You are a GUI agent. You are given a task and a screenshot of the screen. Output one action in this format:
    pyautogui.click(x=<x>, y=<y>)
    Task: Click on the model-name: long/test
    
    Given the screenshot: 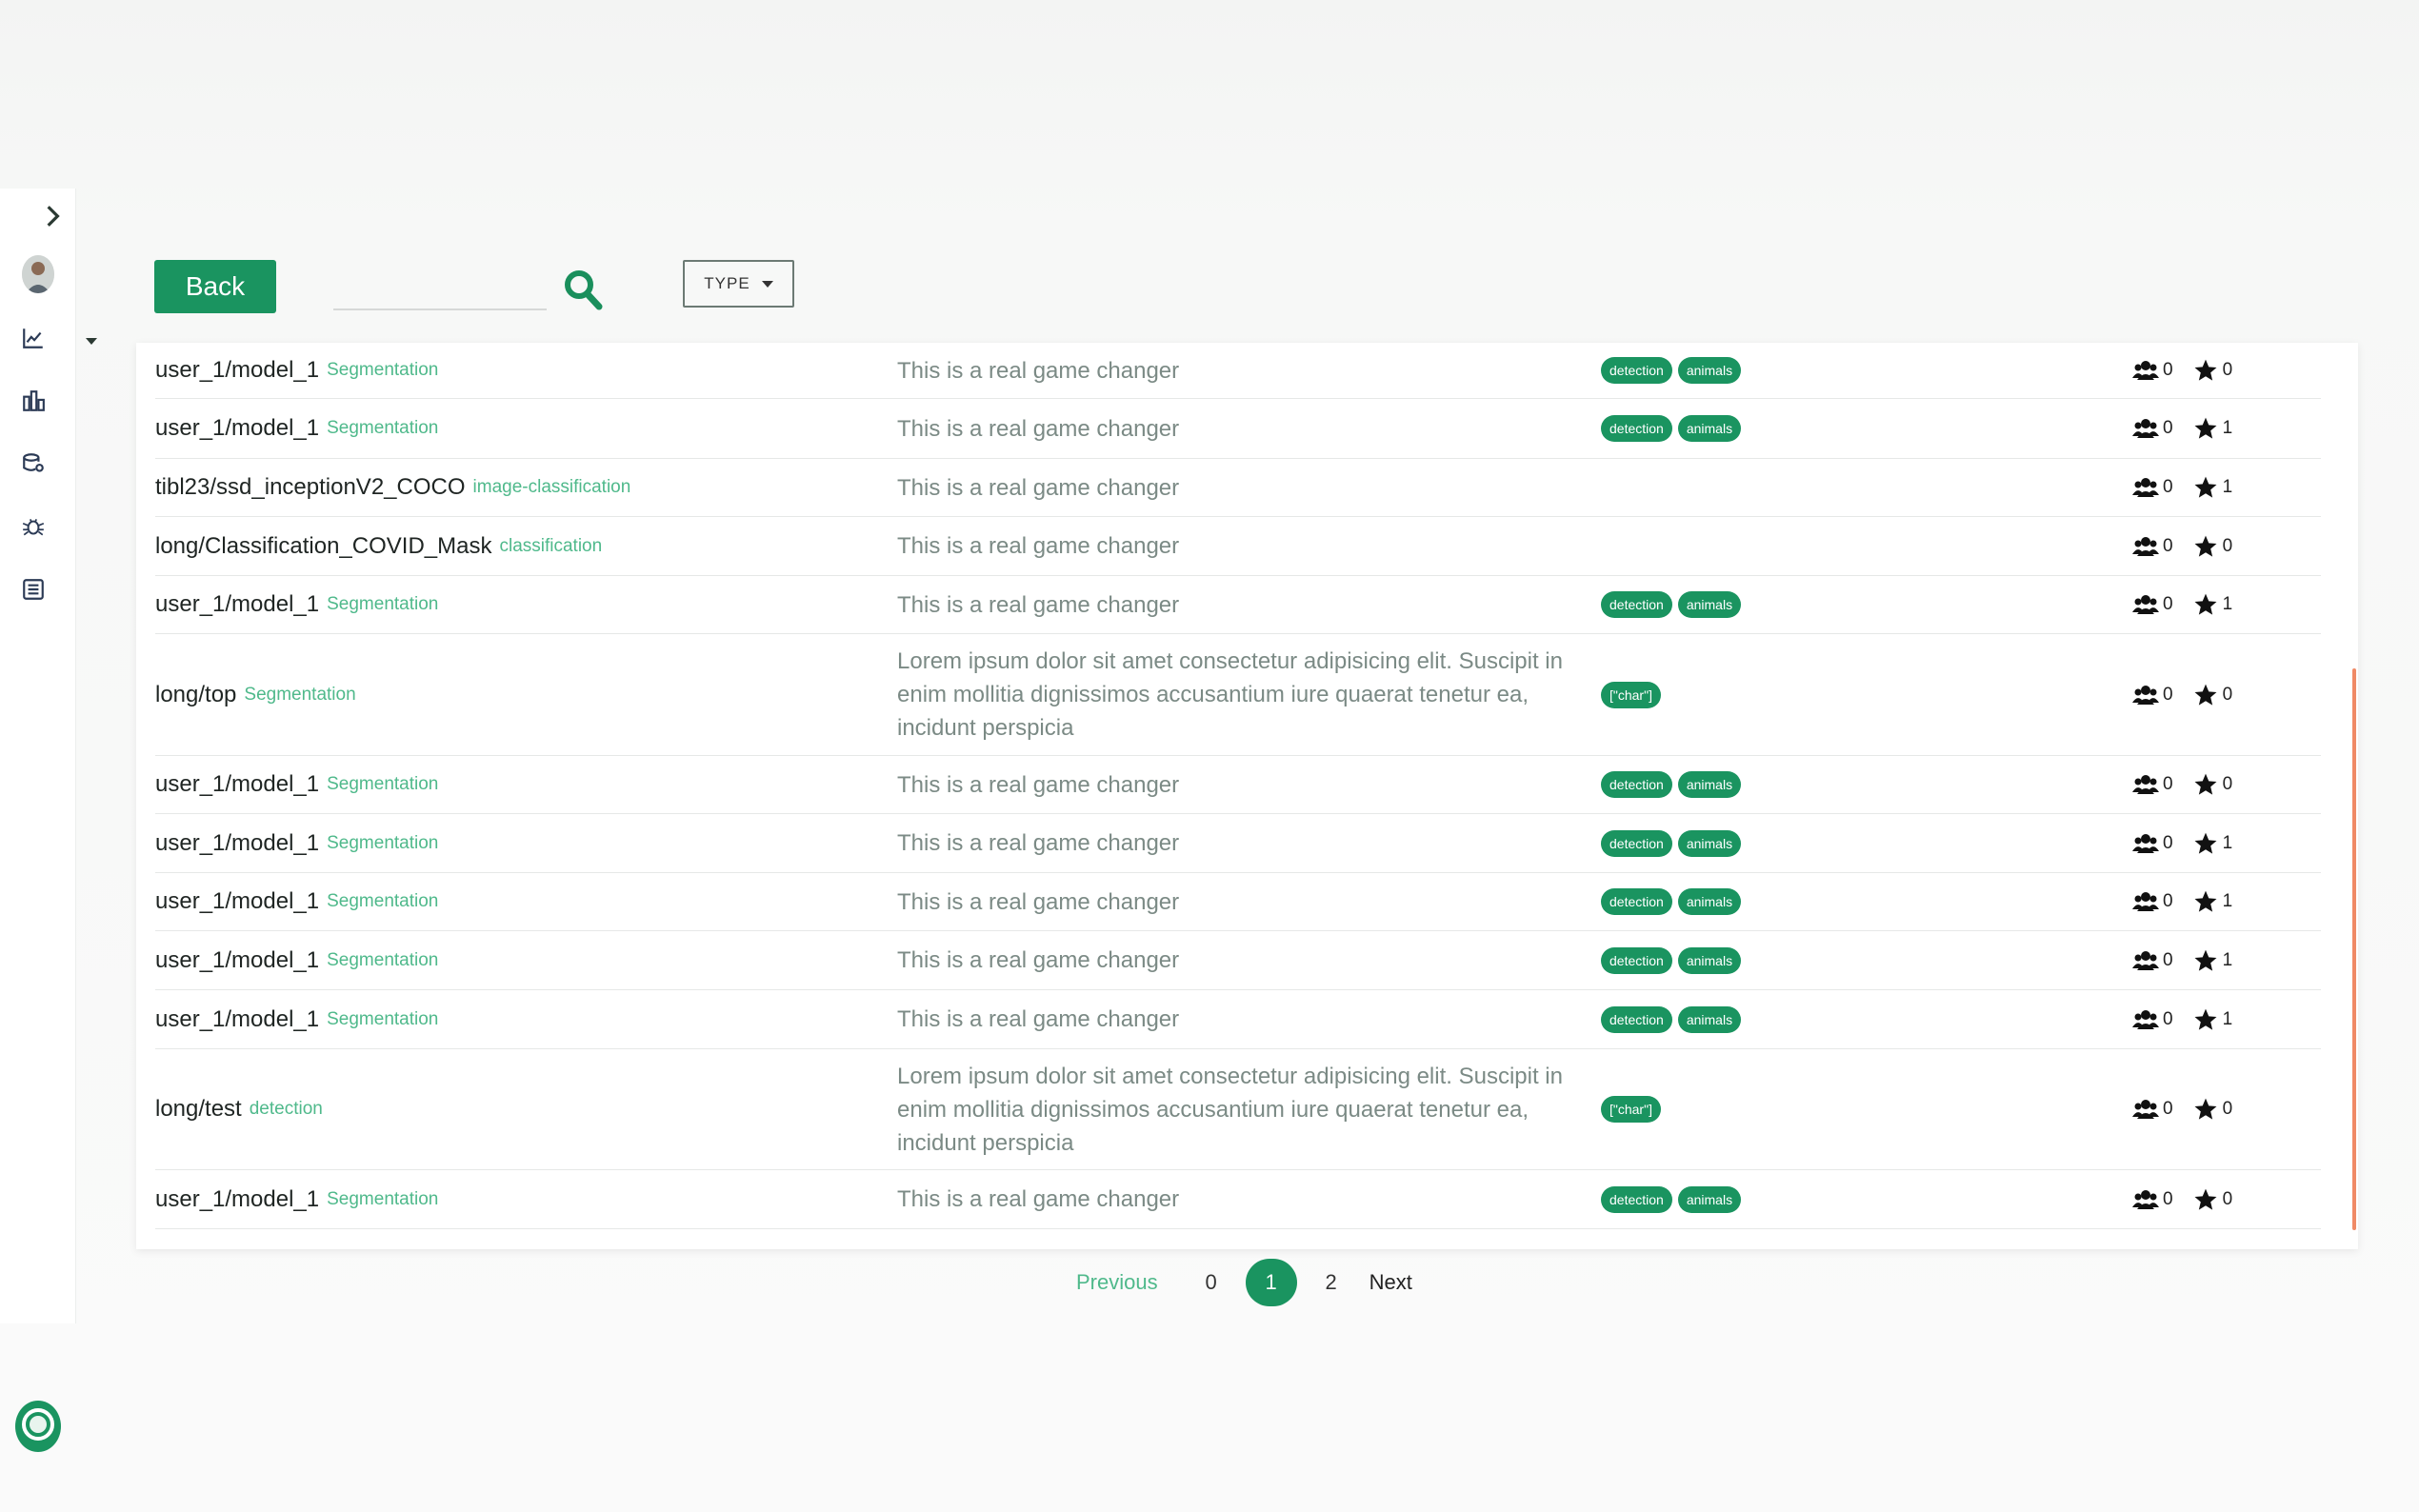 What is the action you would take?
    pyautogui.click(x=198, y=1109)
    